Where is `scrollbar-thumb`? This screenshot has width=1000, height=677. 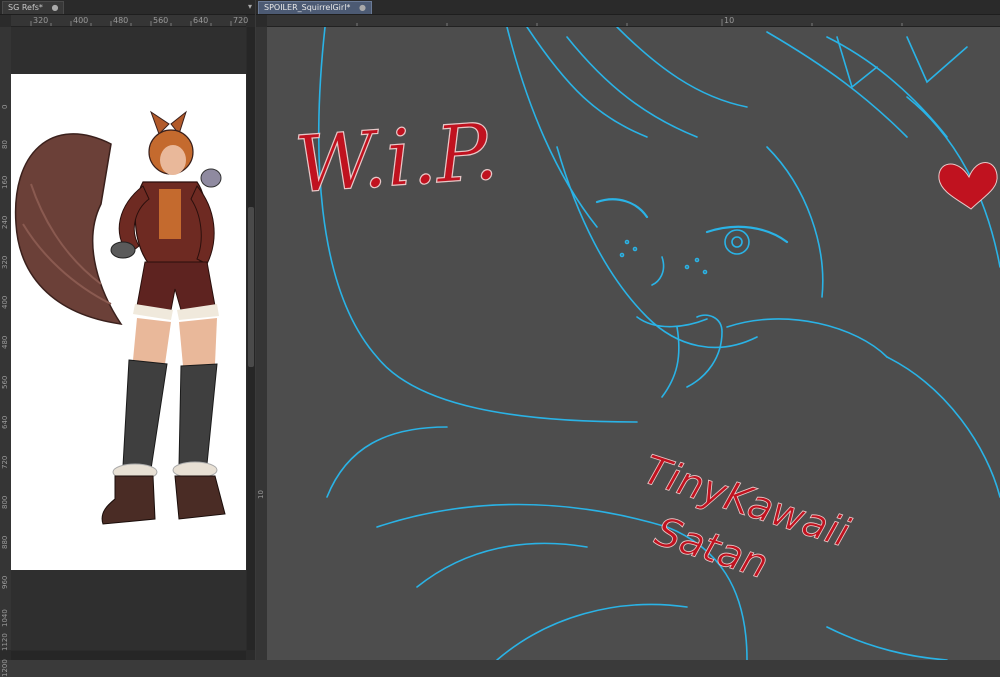
scrollbar-thumb is located at coordinates (251, 287).